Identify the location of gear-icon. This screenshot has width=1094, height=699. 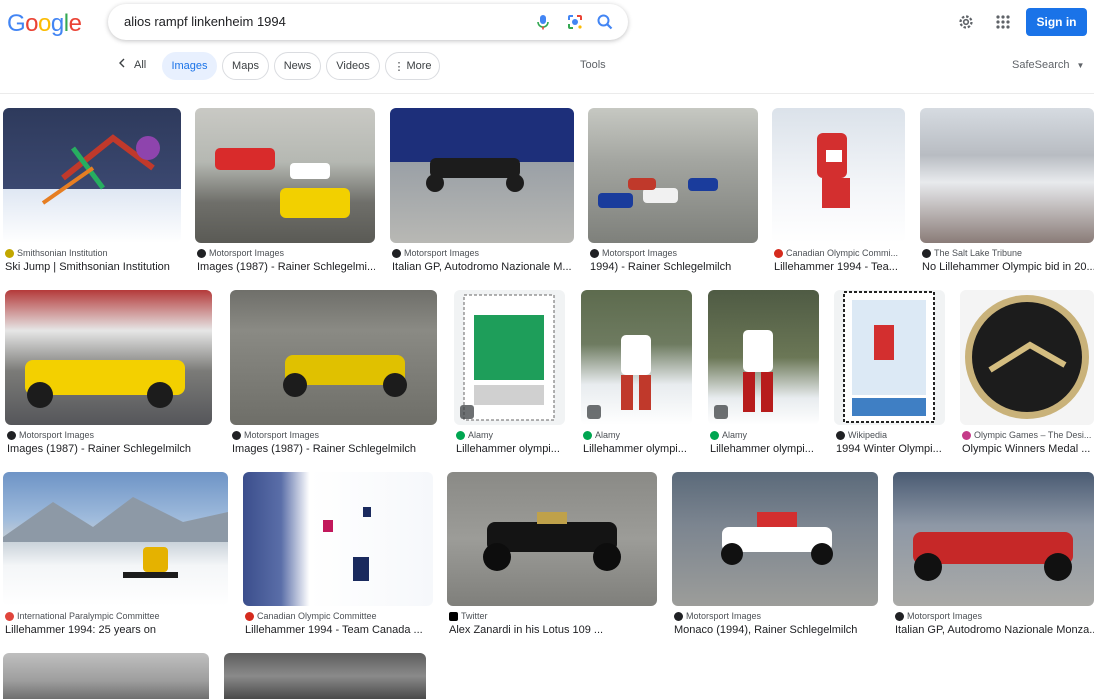
(966, 22).